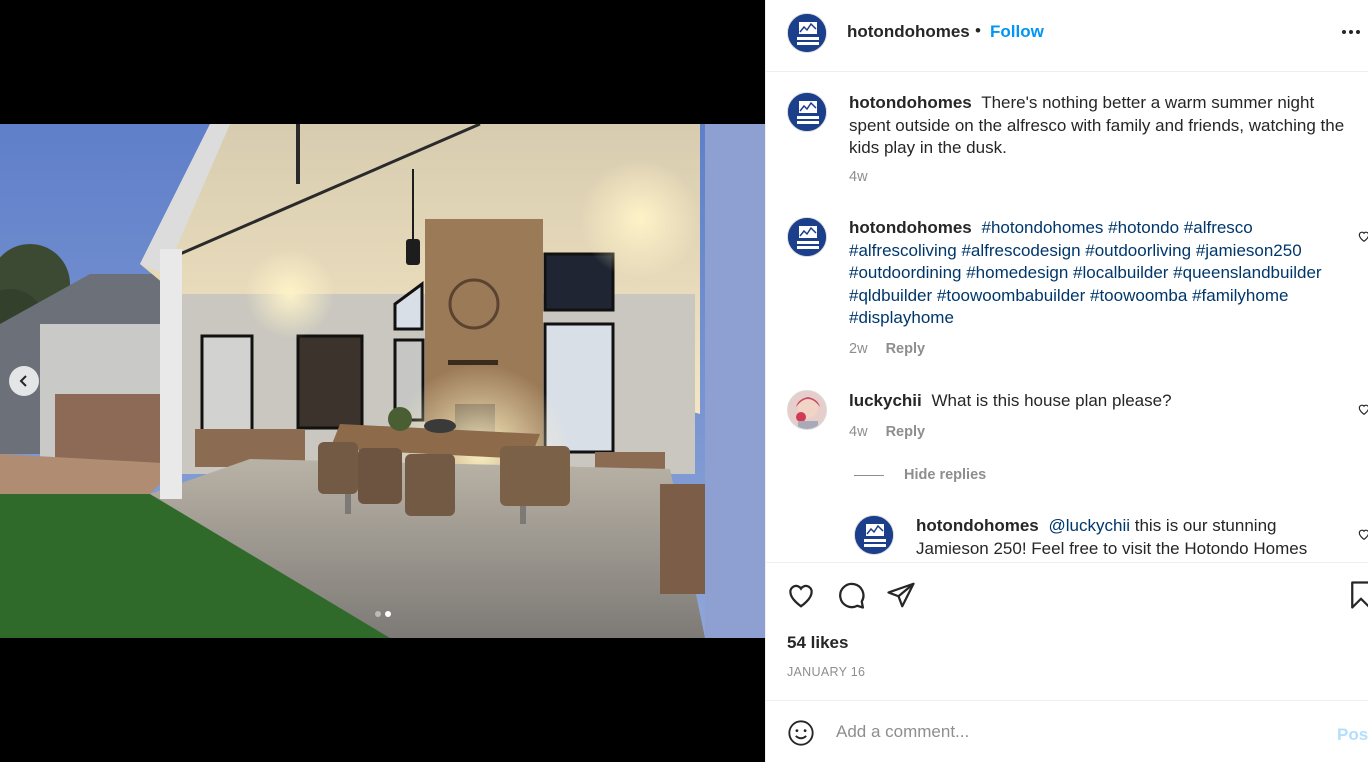 This screenshot has height=762, width=1368. Describe the element at coordinates (1357, 595) in the screenshot. I see `bookmark-icon` at that location.